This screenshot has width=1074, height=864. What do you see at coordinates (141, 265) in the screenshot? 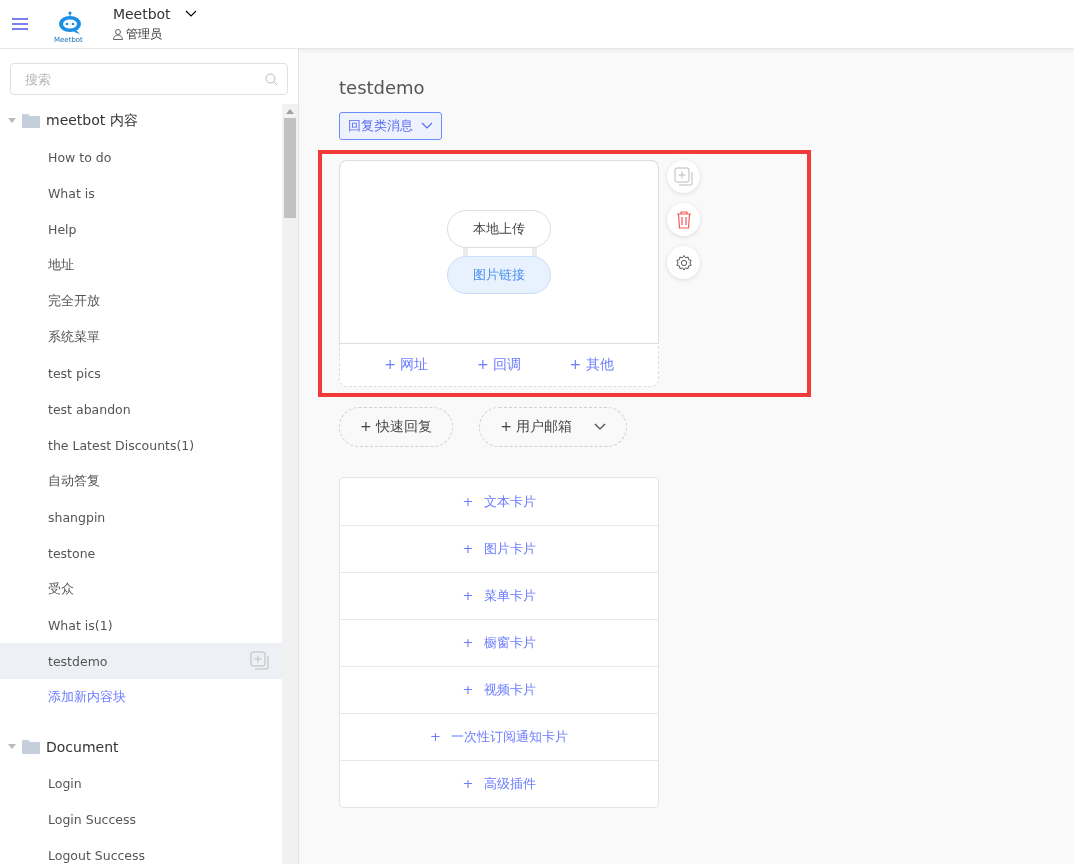
I see `sidebar-item: 地址` at bounding box center [141, 265].